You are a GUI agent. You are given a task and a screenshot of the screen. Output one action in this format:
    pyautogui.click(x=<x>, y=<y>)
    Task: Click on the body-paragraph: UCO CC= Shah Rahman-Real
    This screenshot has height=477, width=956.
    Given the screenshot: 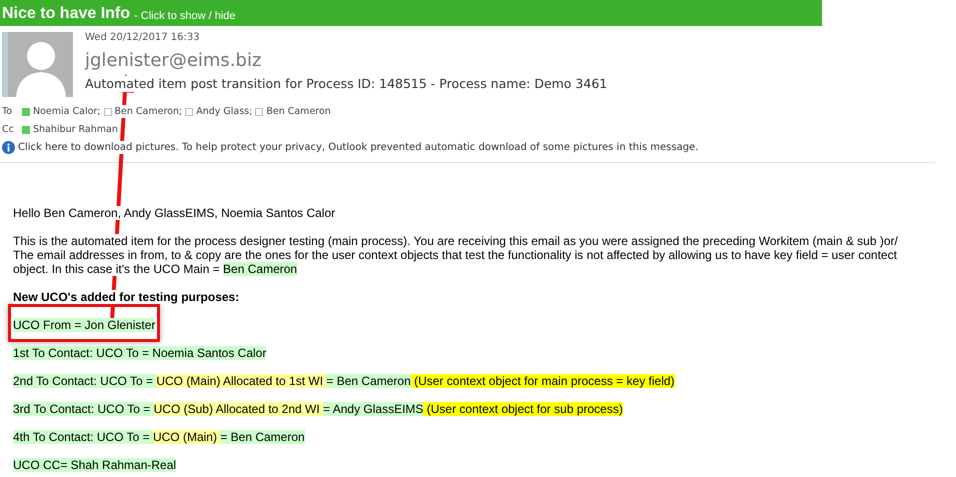 What is the action you would take?
    pyautogui.click(x=95, y=465)
    